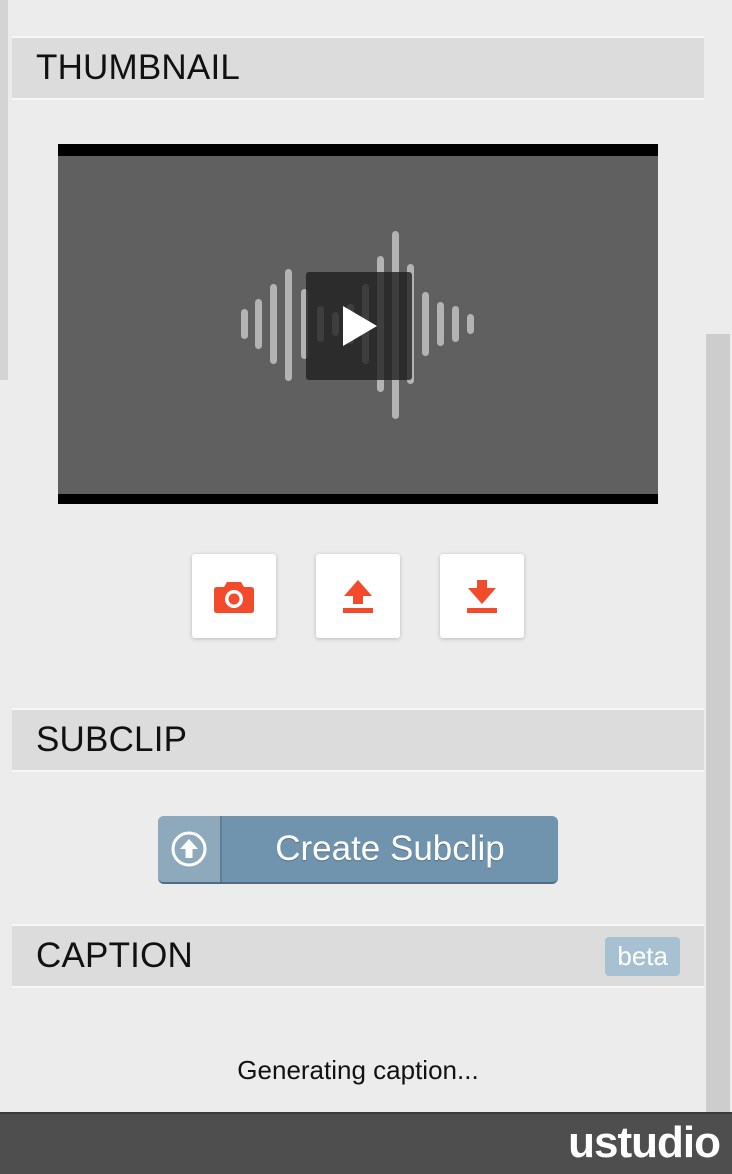  I want to click on download-thumbnail-button, so click(482, 596).